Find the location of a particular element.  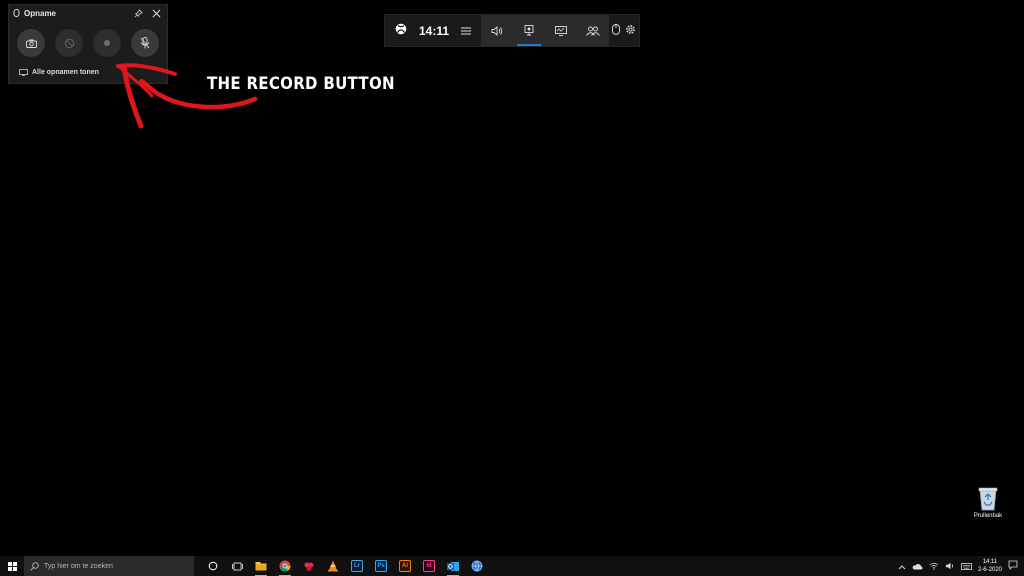

lightroom-icon: Lr is located at coordinates (357, 566).